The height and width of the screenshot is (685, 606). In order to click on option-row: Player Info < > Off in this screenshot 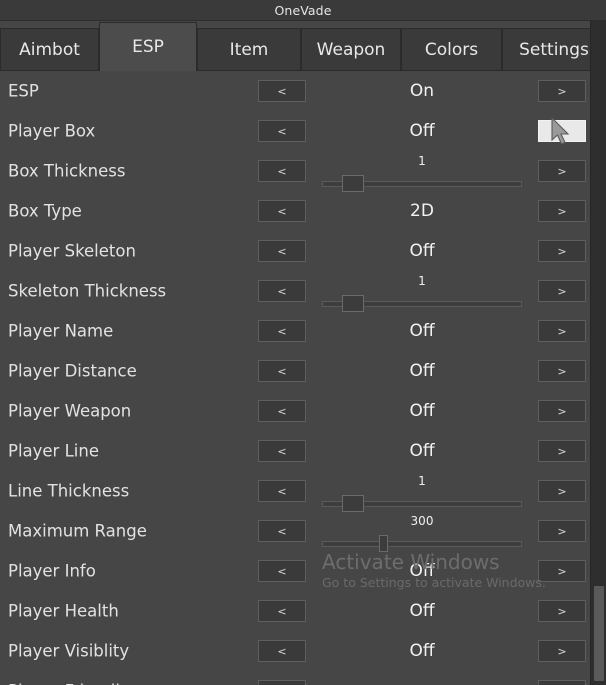, I will do `click(295, 571)`.